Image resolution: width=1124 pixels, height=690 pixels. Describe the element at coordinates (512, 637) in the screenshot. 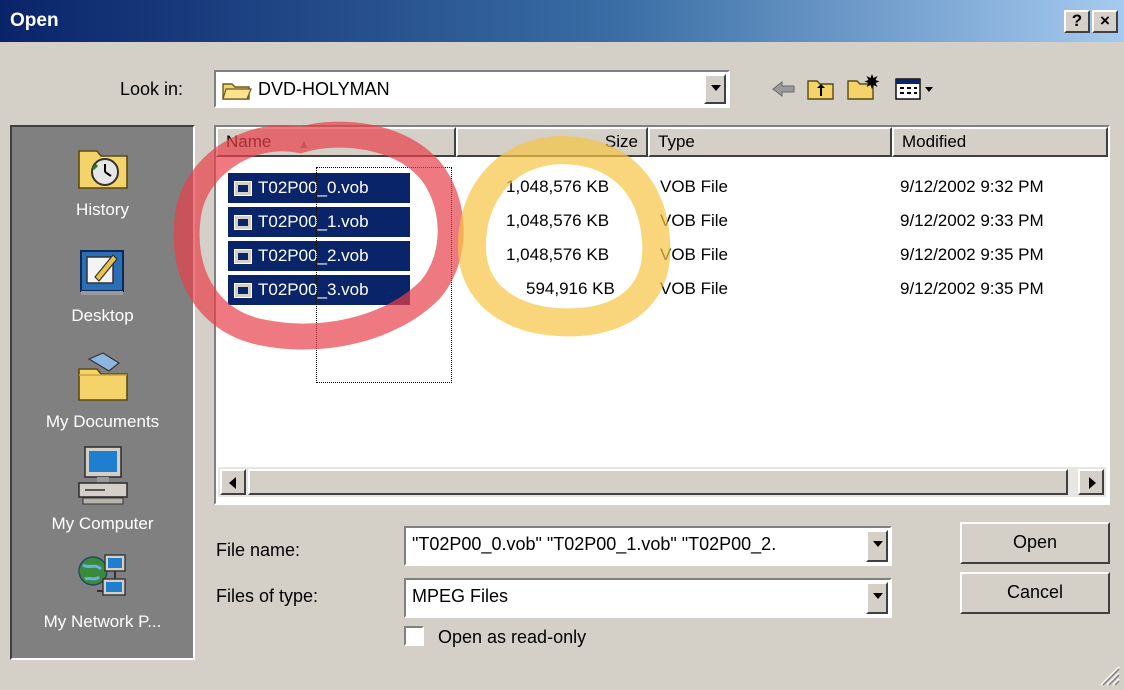

I see `read-only-label: Open as read-only` at that location.